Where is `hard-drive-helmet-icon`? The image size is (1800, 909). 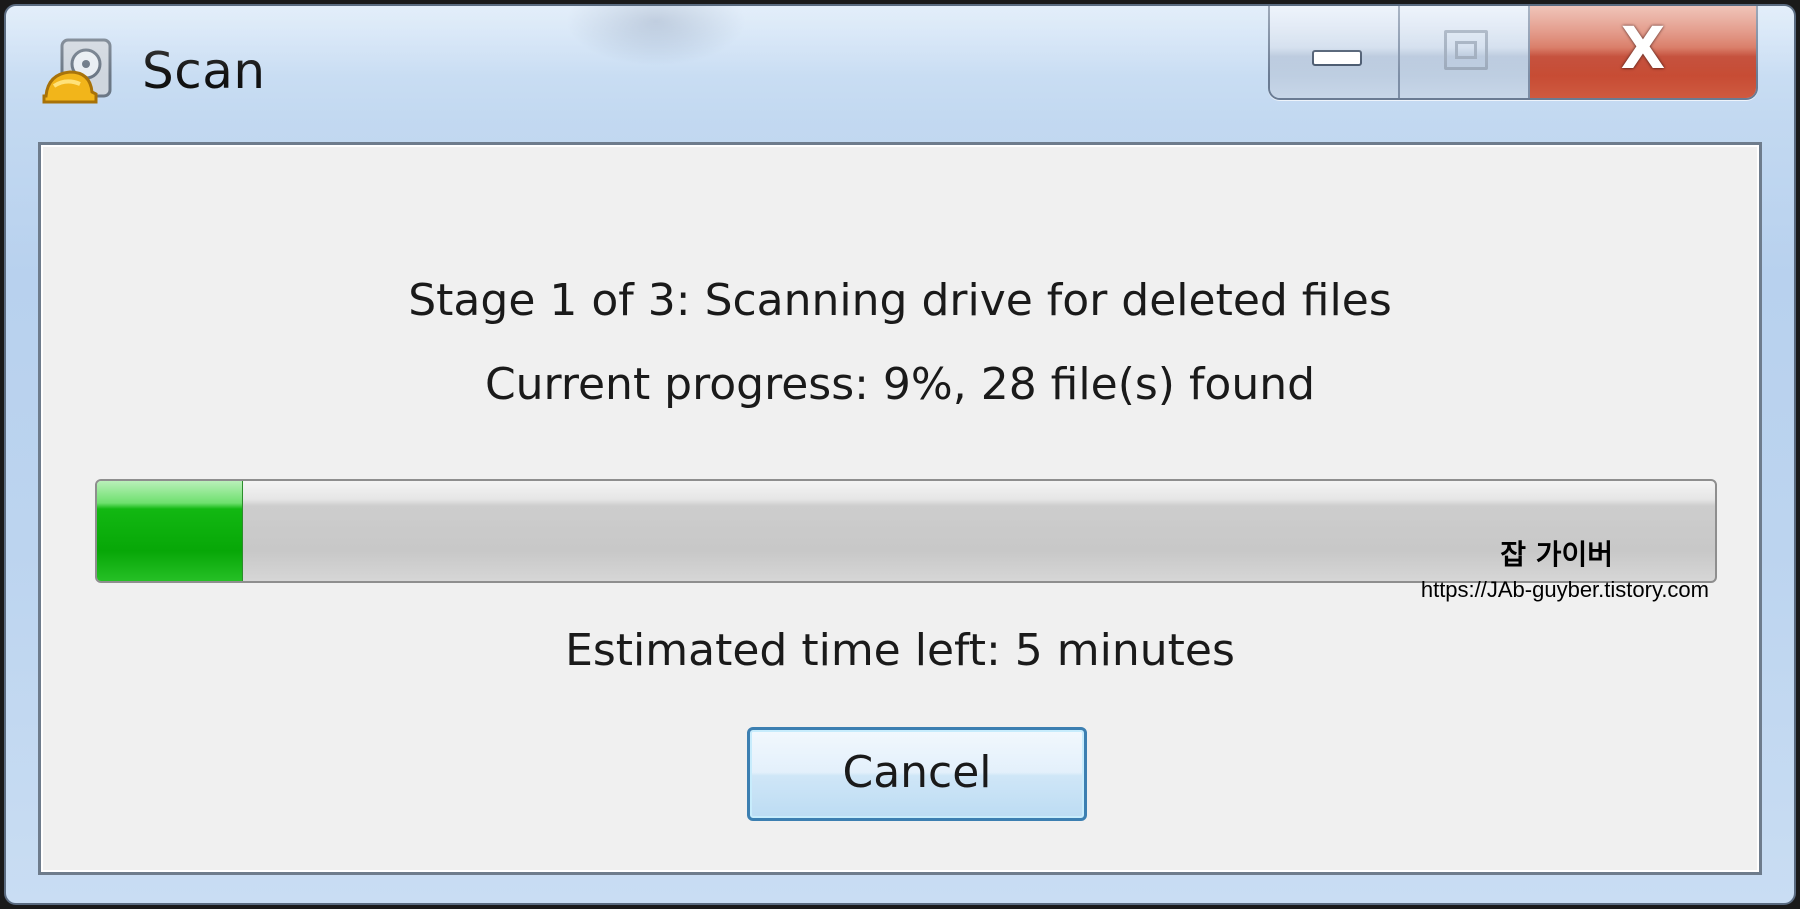
hard-drive-helmet-icon is located at coordinates (77, 71).